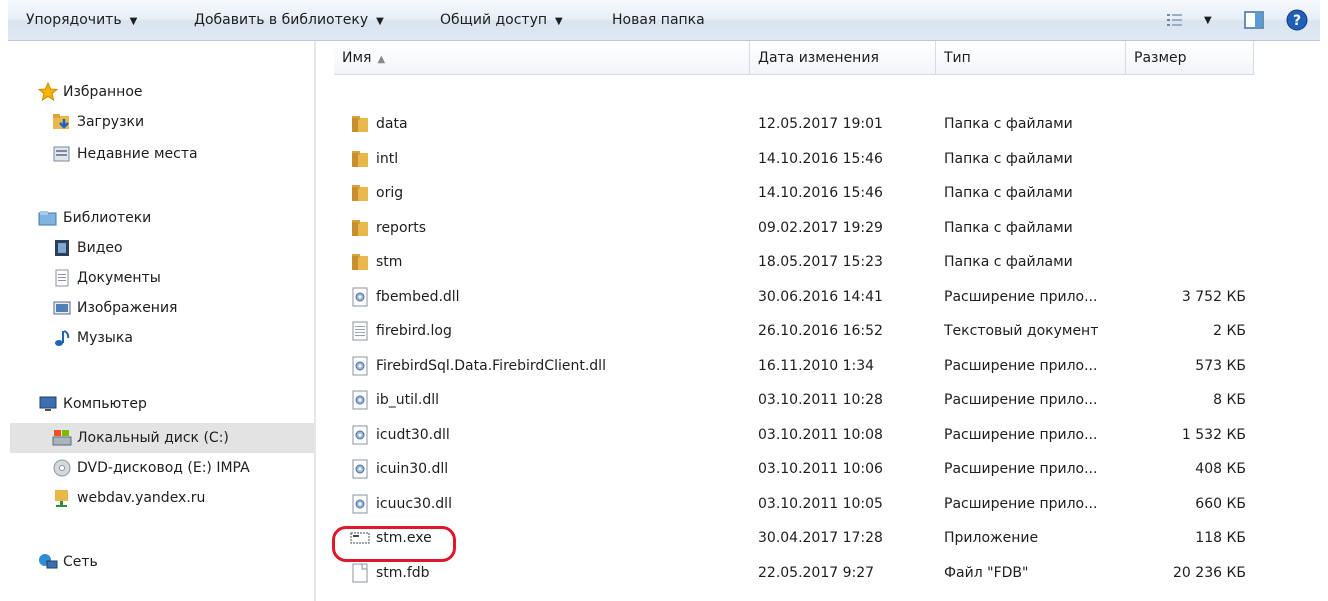  Describe the element at coordinates (379, 124) in the screenshot. I see `file-name-cell: data` at that location.